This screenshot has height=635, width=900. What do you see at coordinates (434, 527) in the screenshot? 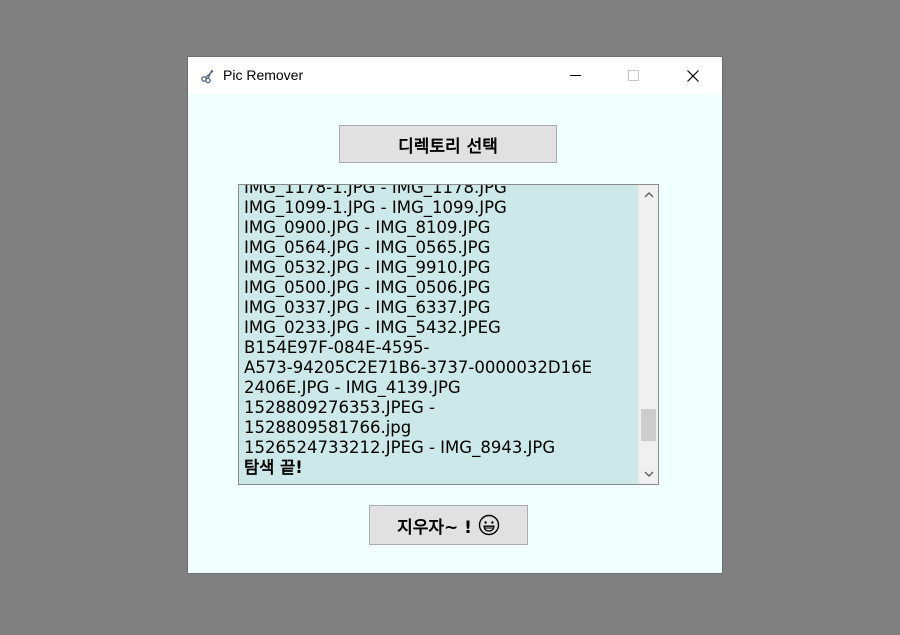
I see `delete-button-label: 지우자~ !` at bounding box center [434, 527].